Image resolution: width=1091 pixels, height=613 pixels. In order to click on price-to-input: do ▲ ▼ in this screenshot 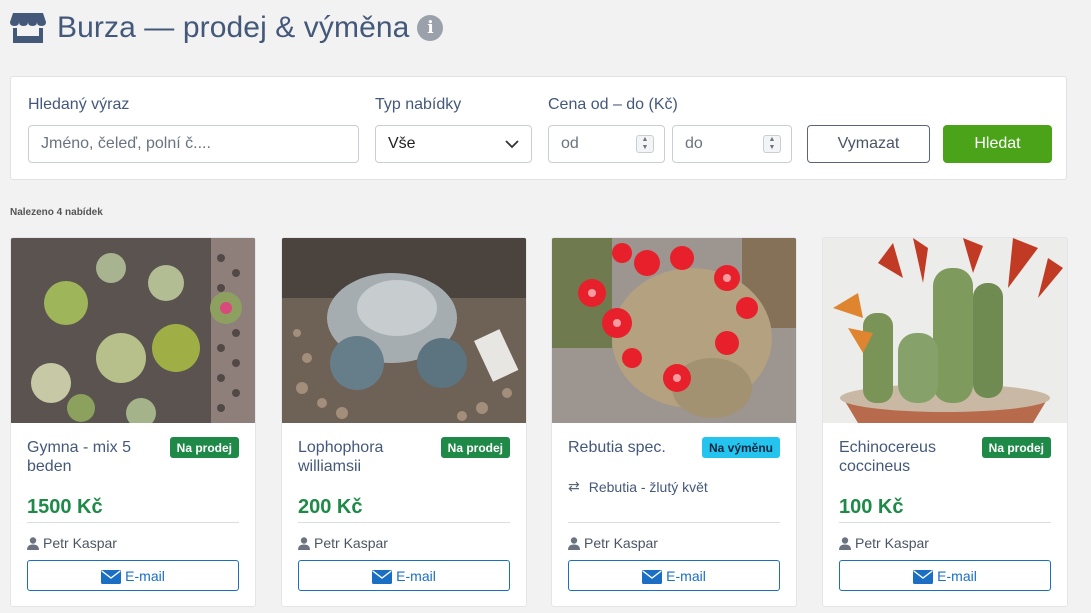, I will do `click(732, 144)`.